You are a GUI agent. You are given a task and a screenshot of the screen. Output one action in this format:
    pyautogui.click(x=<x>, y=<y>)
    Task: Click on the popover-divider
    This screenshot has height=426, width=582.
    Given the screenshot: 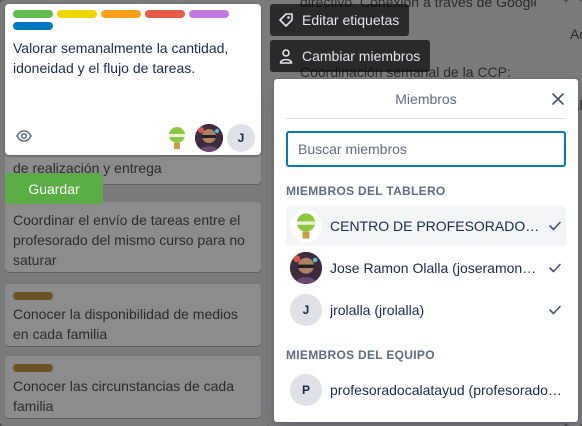 What is the action you would take?
    pyautogui.click(x=426, y=118)
    